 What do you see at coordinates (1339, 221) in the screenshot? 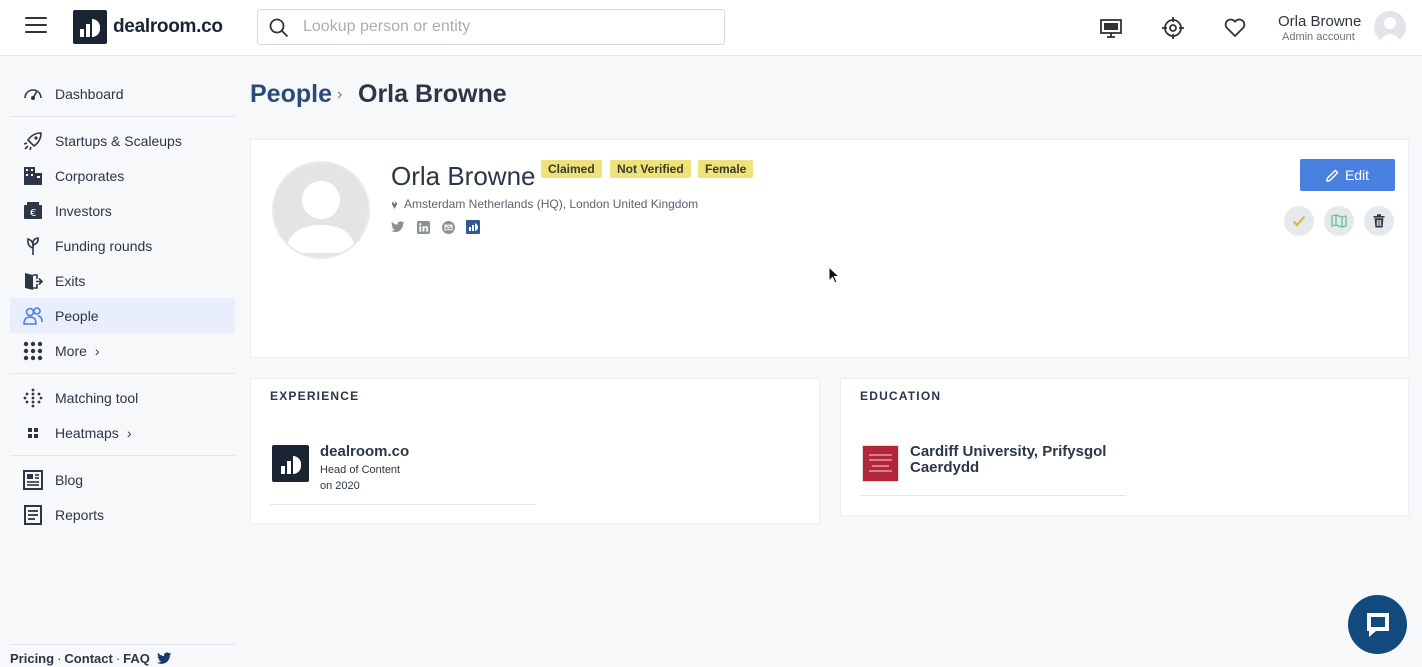
I see `map-button` at bounding box center [1339, 221].